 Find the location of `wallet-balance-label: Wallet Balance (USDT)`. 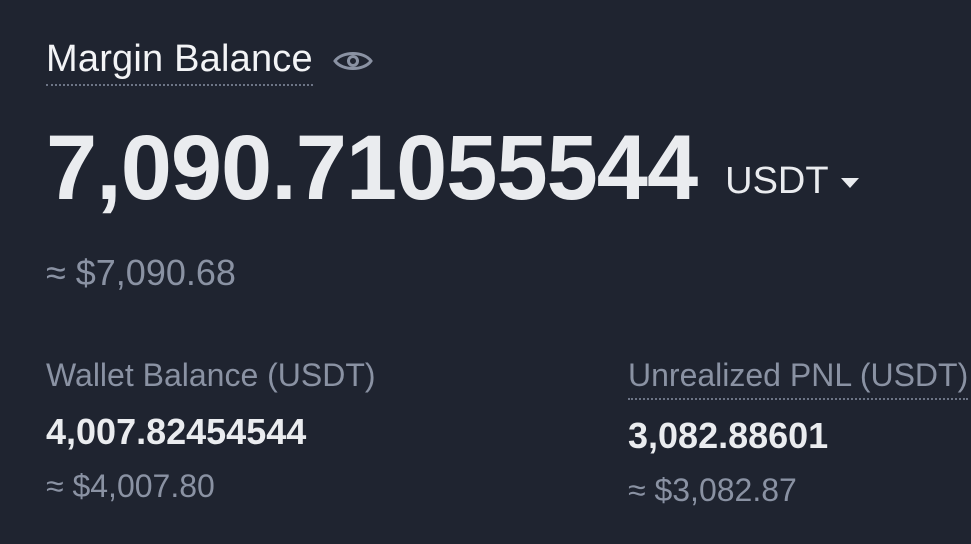

wallet-balance-label: Wallet Balance (USDT) is located at coordinates (211, 375).